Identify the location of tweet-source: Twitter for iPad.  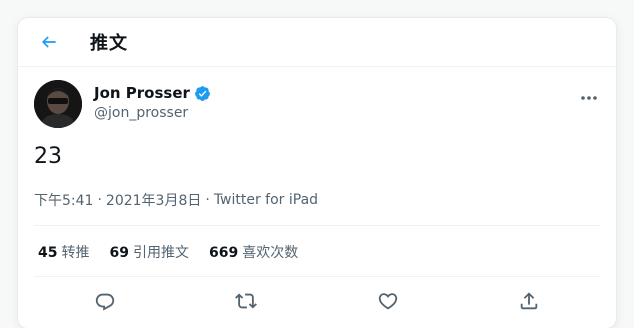
(266, 200).